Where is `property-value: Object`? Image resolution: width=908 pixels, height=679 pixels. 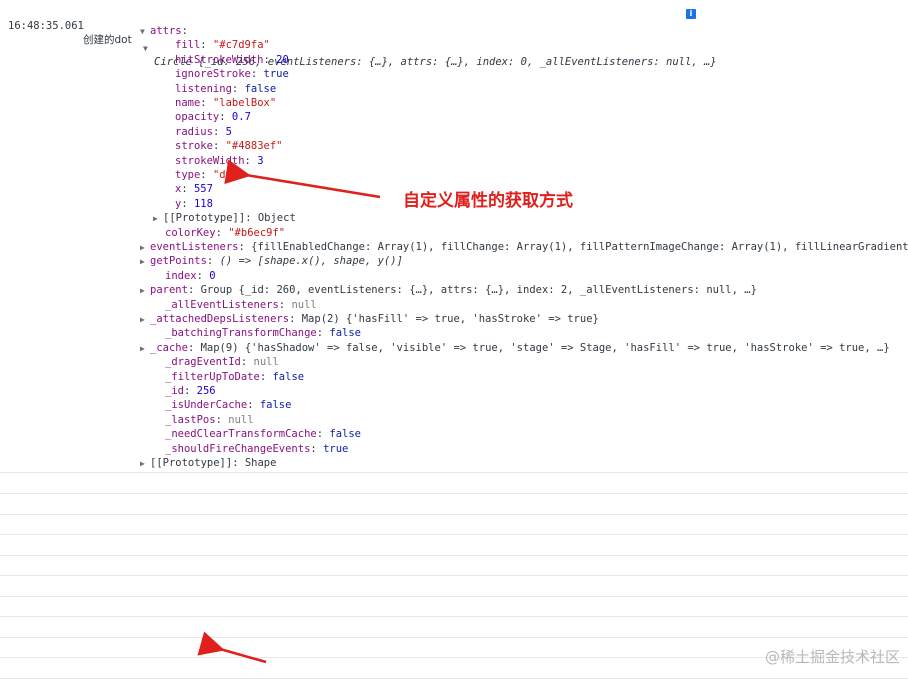 property-value: Object is located at coordinates (276, 218).